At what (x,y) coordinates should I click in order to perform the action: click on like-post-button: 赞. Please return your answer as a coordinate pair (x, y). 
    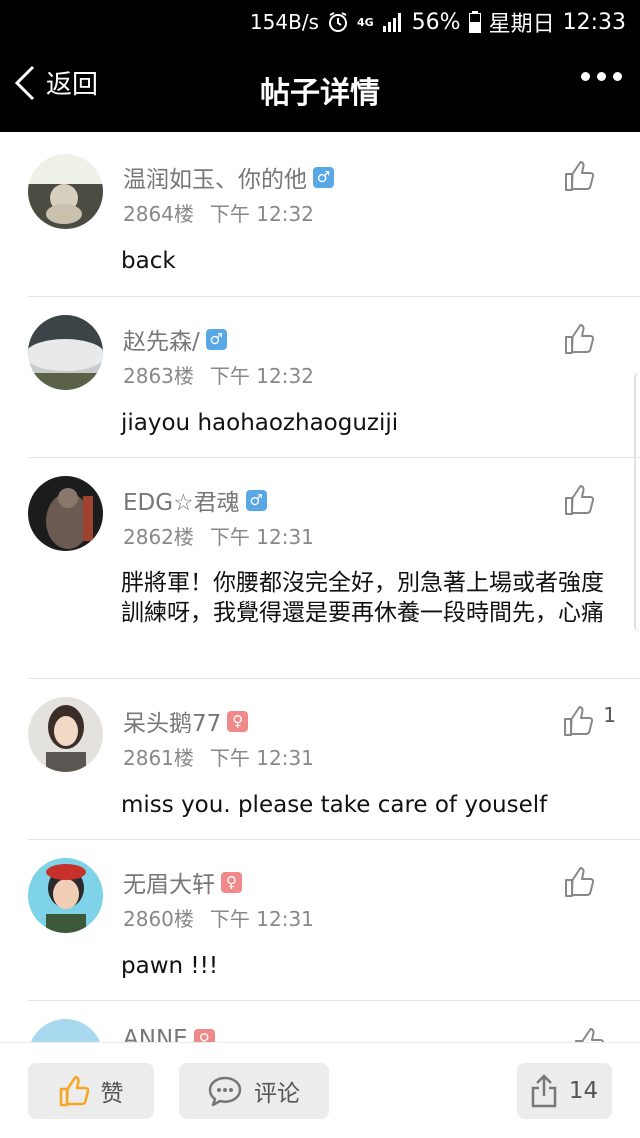
    Looking at the image, I should click on (91, 1091).